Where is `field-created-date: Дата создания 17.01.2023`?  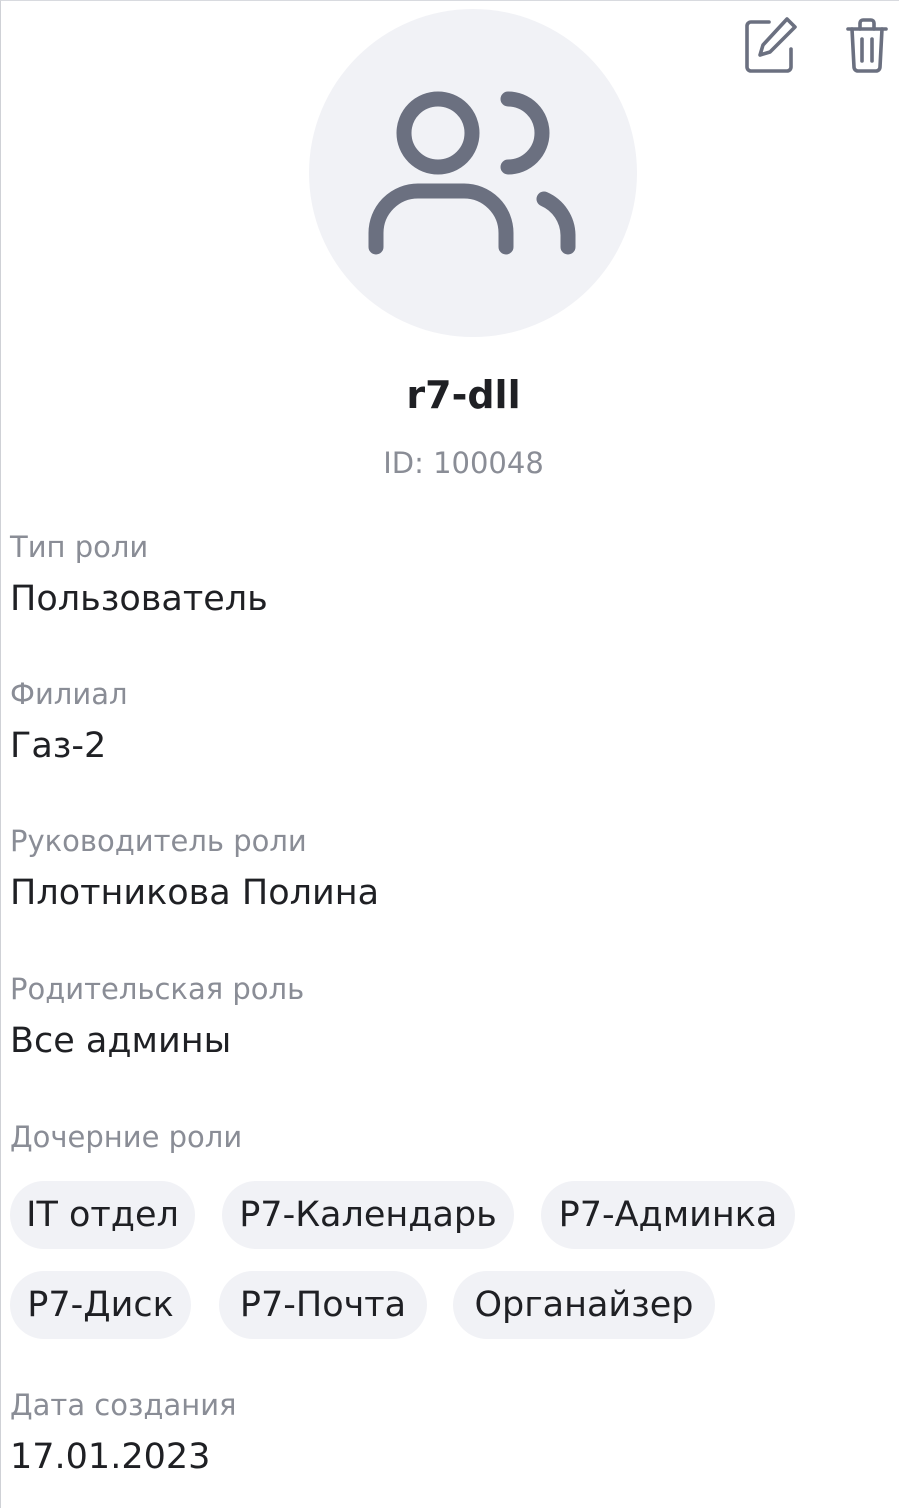 field-created-date: Дата создания 17.01.2023 is located at coordinates (123, 1433).